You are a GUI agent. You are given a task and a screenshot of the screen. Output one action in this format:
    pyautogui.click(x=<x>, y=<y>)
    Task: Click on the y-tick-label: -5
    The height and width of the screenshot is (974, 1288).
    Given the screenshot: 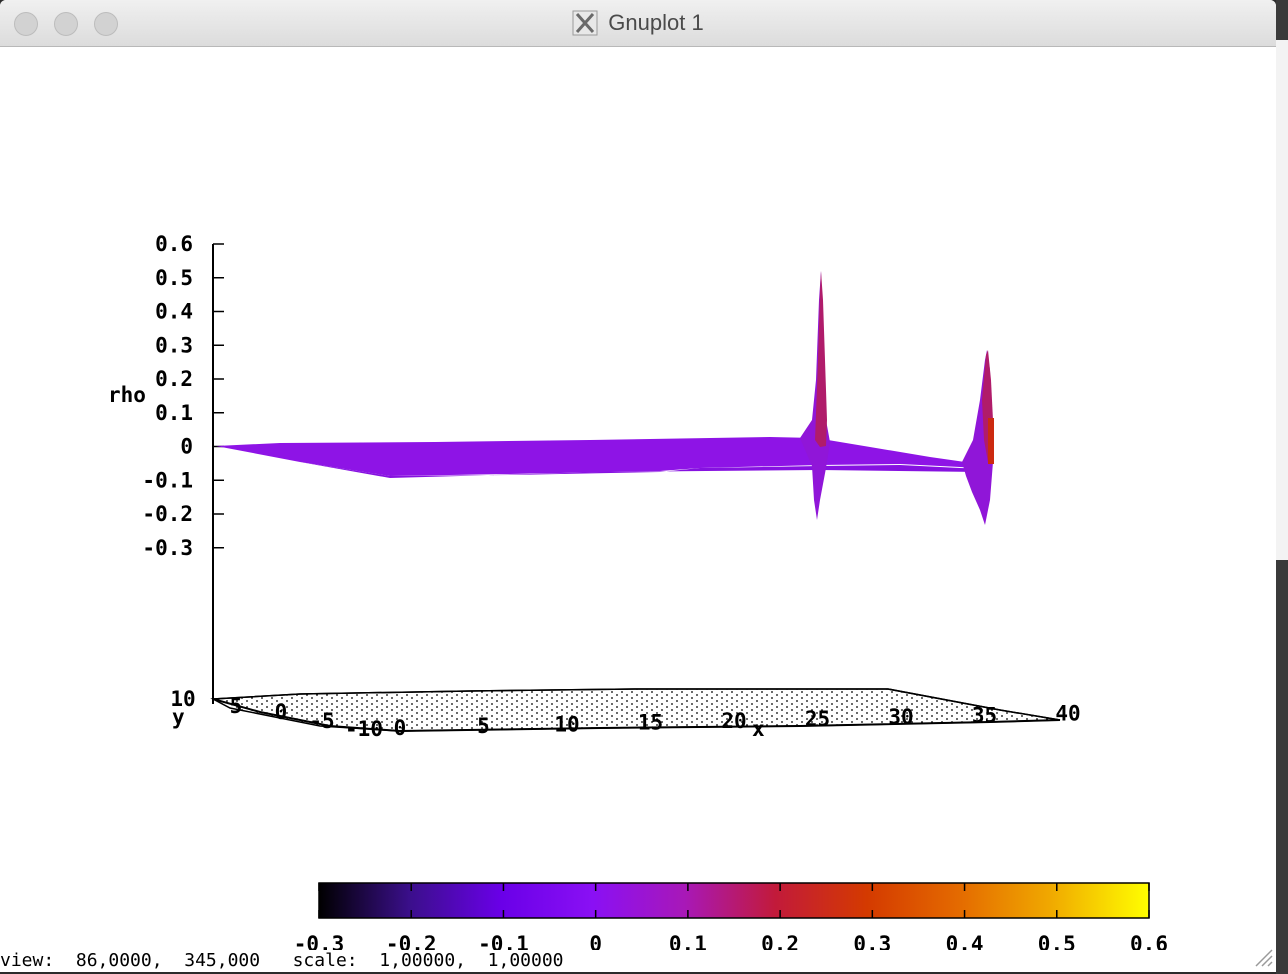 What is the action you would take?
    pyautogui.click(x=321, y=721)
    